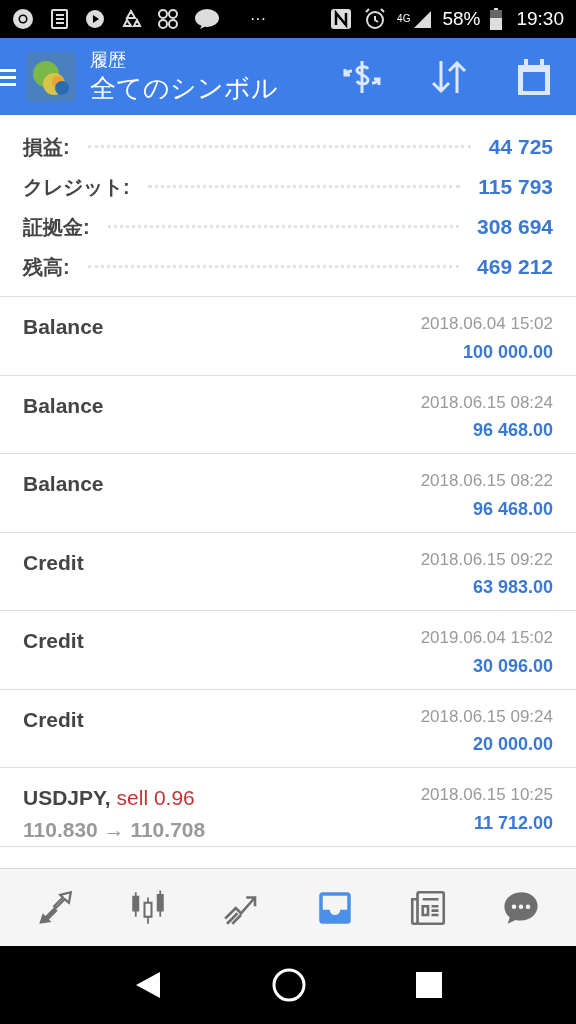  I want to click on deal-action: sell 0.96, so click(155, 798).